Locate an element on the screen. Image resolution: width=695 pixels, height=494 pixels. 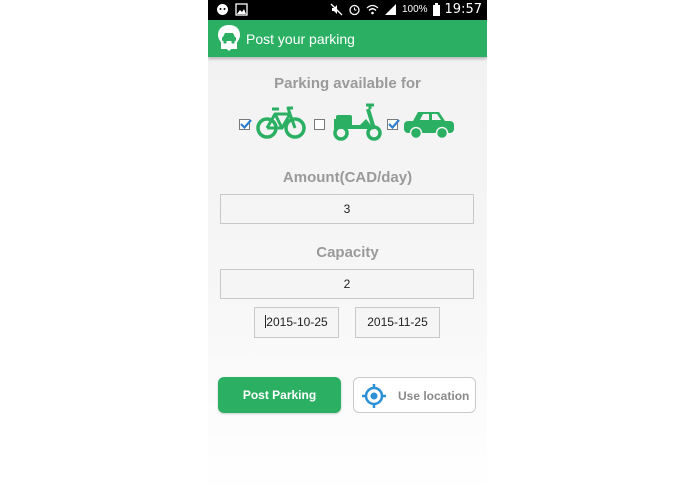
post-parking-button: Post Parking is located at coordinates (279, 395).